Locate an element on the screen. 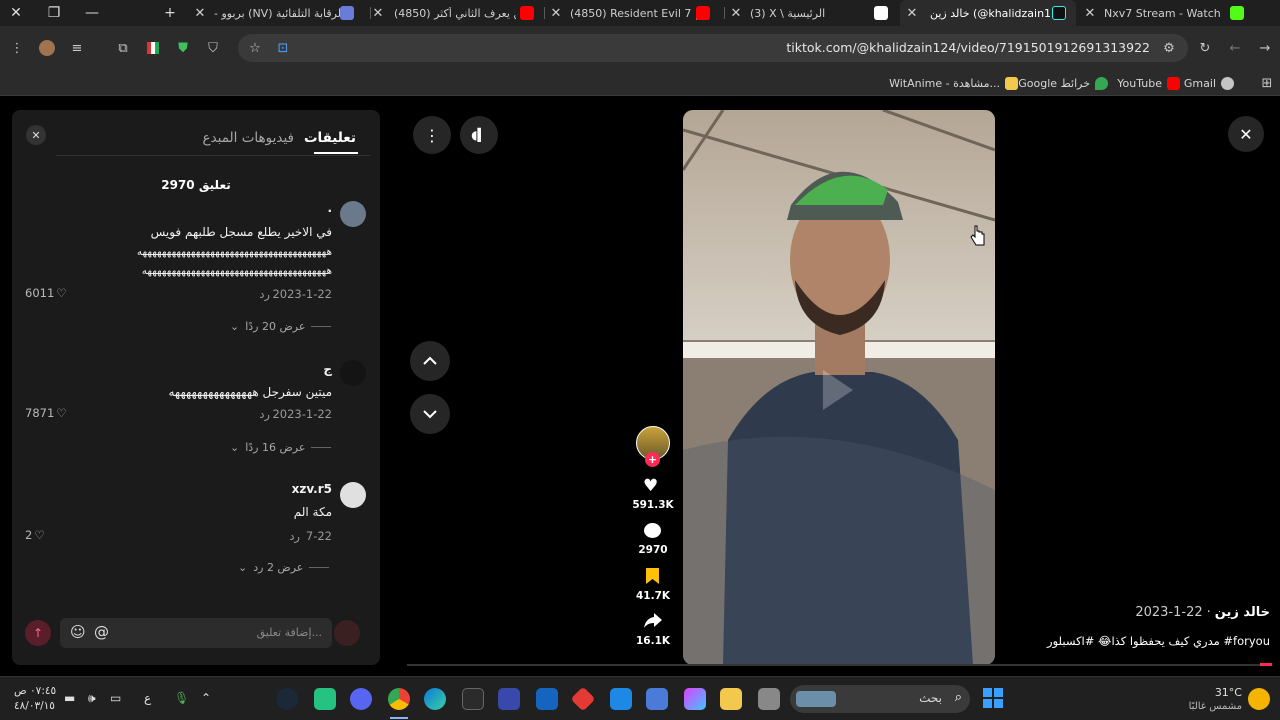  comment-bubble-icon is located at coordinates (652, 530).